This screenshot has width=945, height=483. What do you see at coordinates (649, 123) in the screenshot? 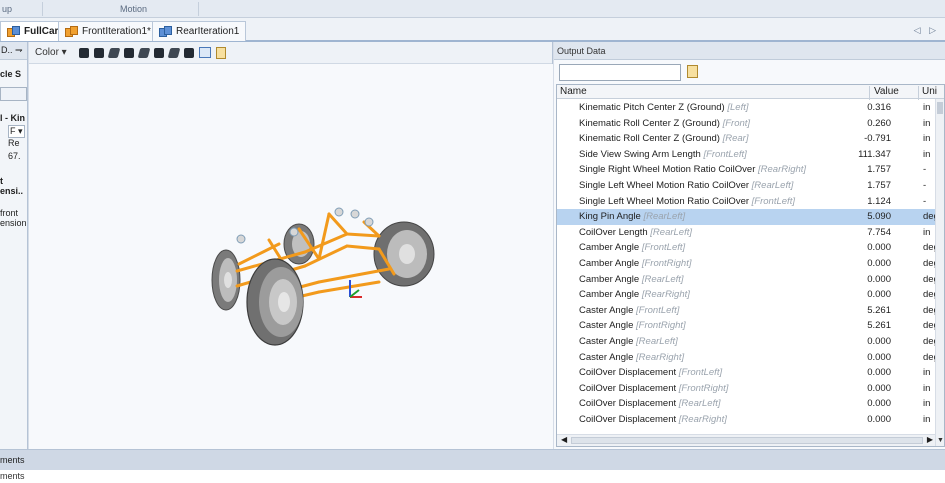
I see `row-name-text: Kinematic Roll Center Z (Ground)` at bounding box center [649, 123].